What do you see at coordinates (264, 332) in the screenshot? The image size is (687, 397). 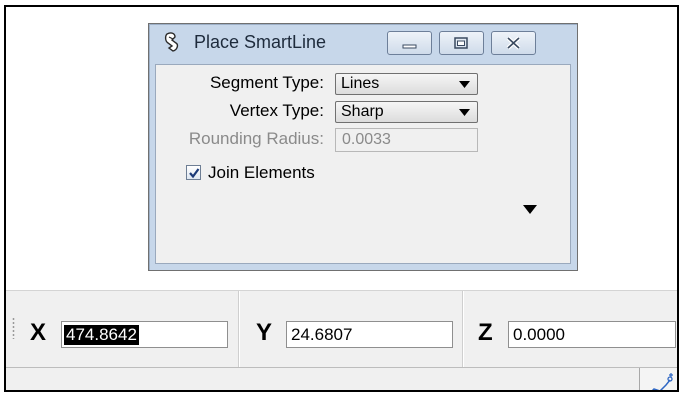 I see `y-axis-label: Y` at bounding box center [264, 332].